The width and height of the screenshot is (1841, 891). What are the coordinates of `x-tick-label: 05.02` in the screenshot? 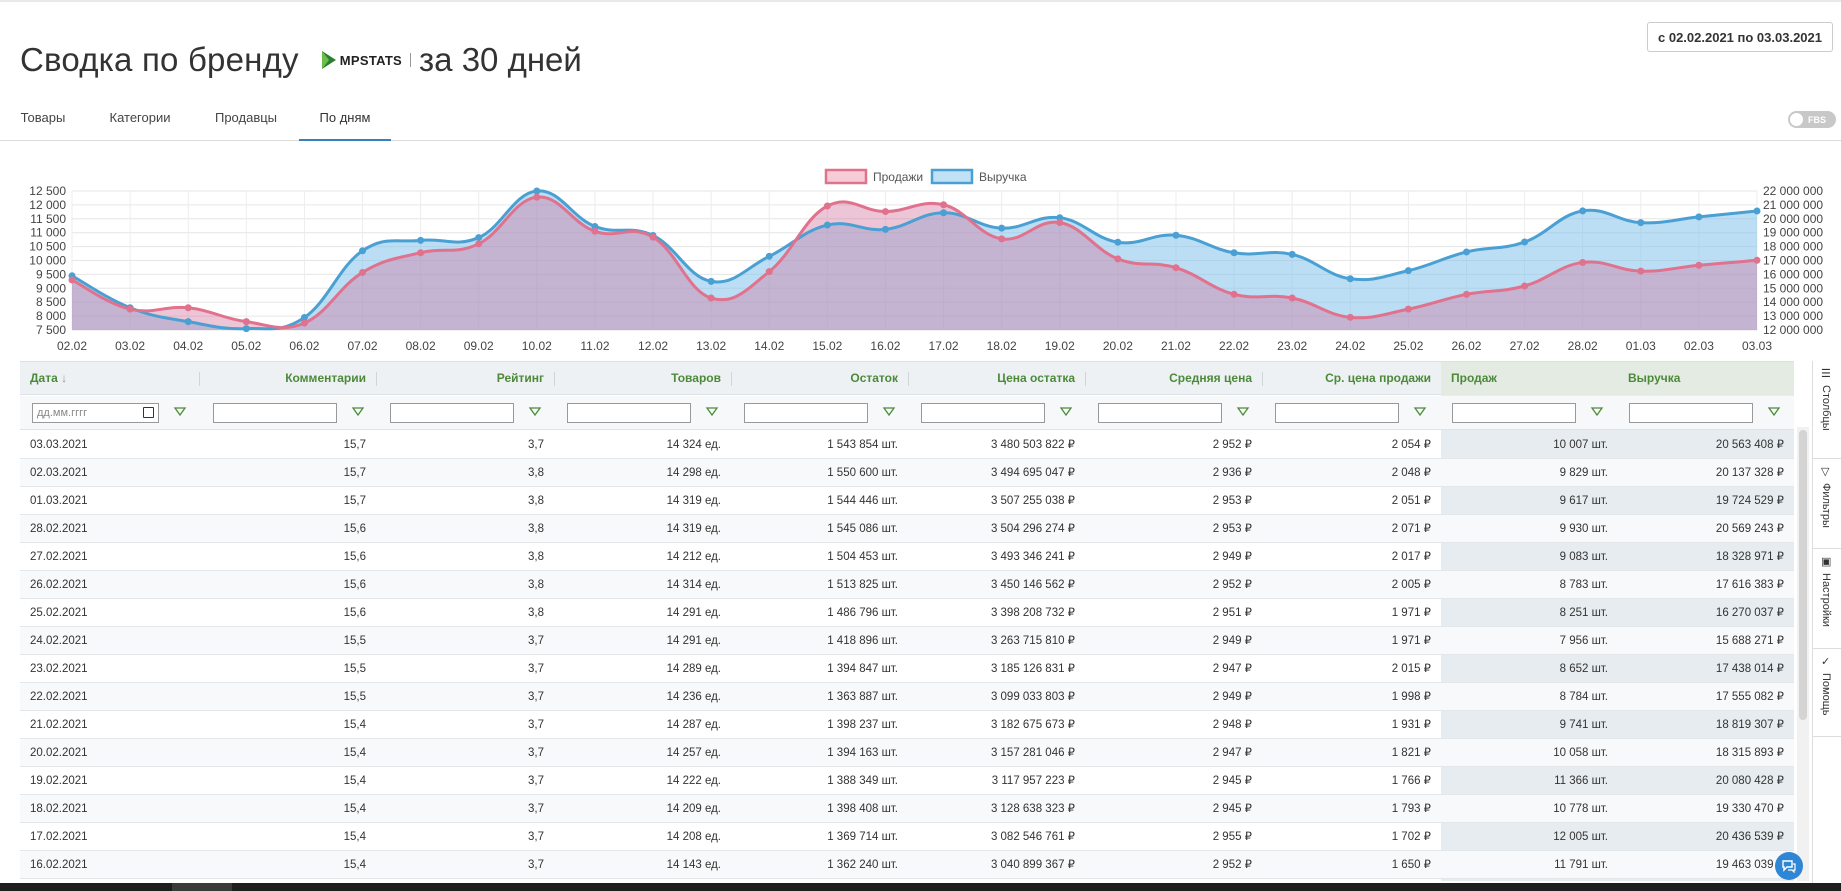 It's located at (246, 346).